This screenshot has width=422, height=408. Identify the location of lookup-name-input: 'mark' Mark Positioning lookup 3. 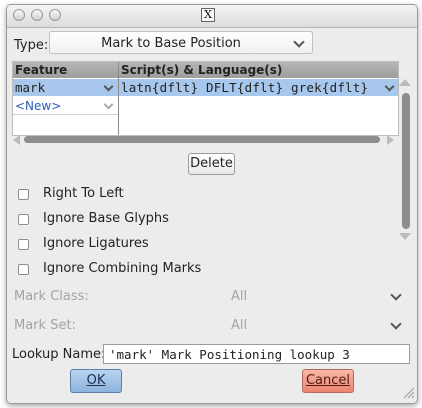
(256, 354).